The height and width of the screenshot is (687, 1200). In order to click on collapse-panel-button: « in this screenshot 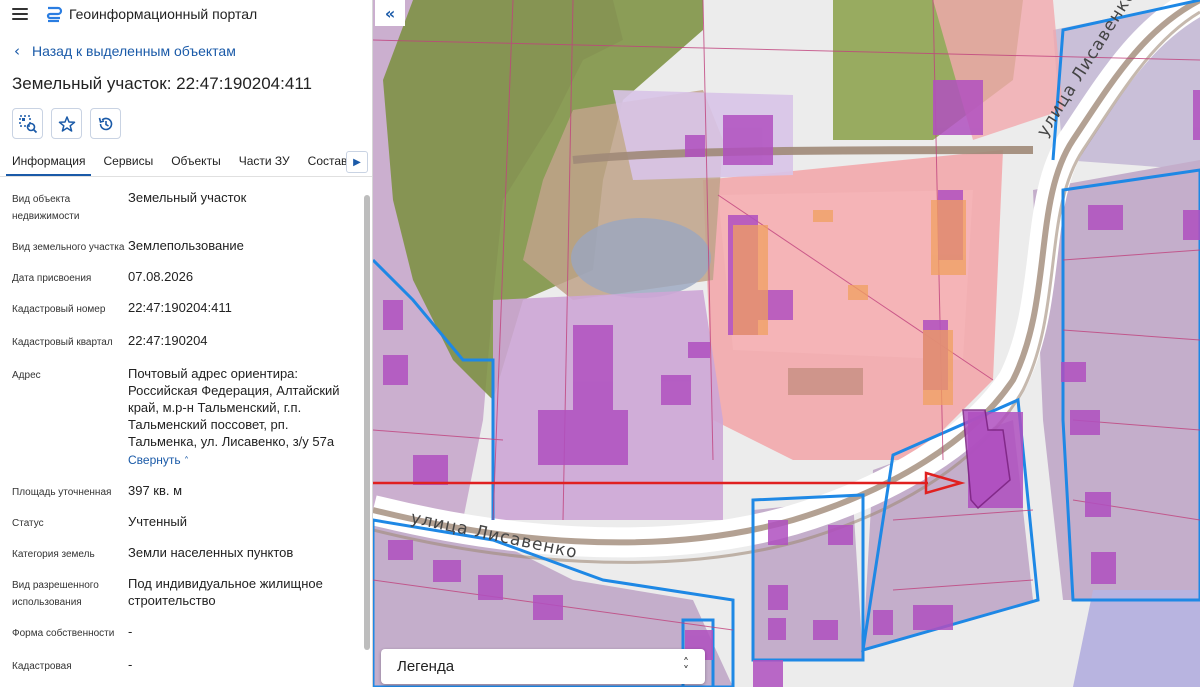, I will do `click(390, 13)`.